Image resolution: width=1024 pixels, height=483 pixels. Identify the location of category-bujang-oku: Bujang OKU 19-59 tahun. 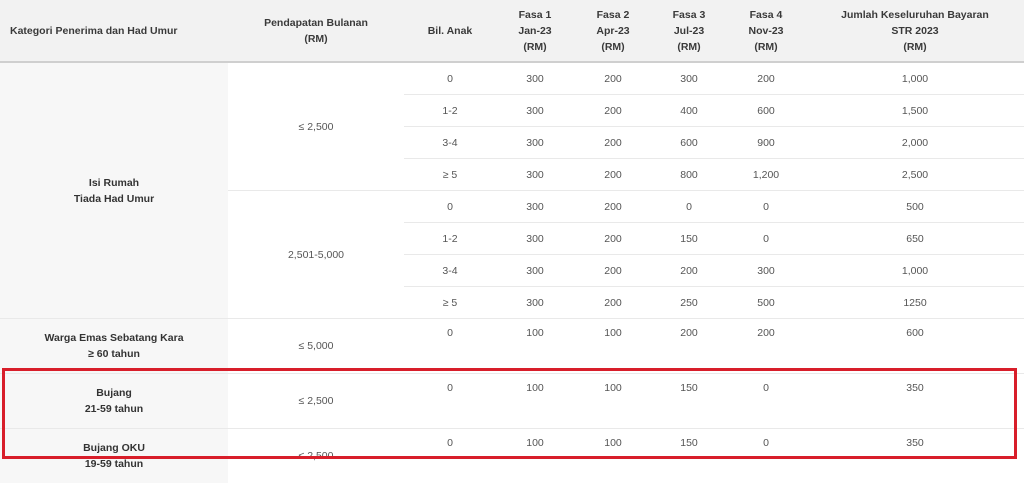
(114, 456).